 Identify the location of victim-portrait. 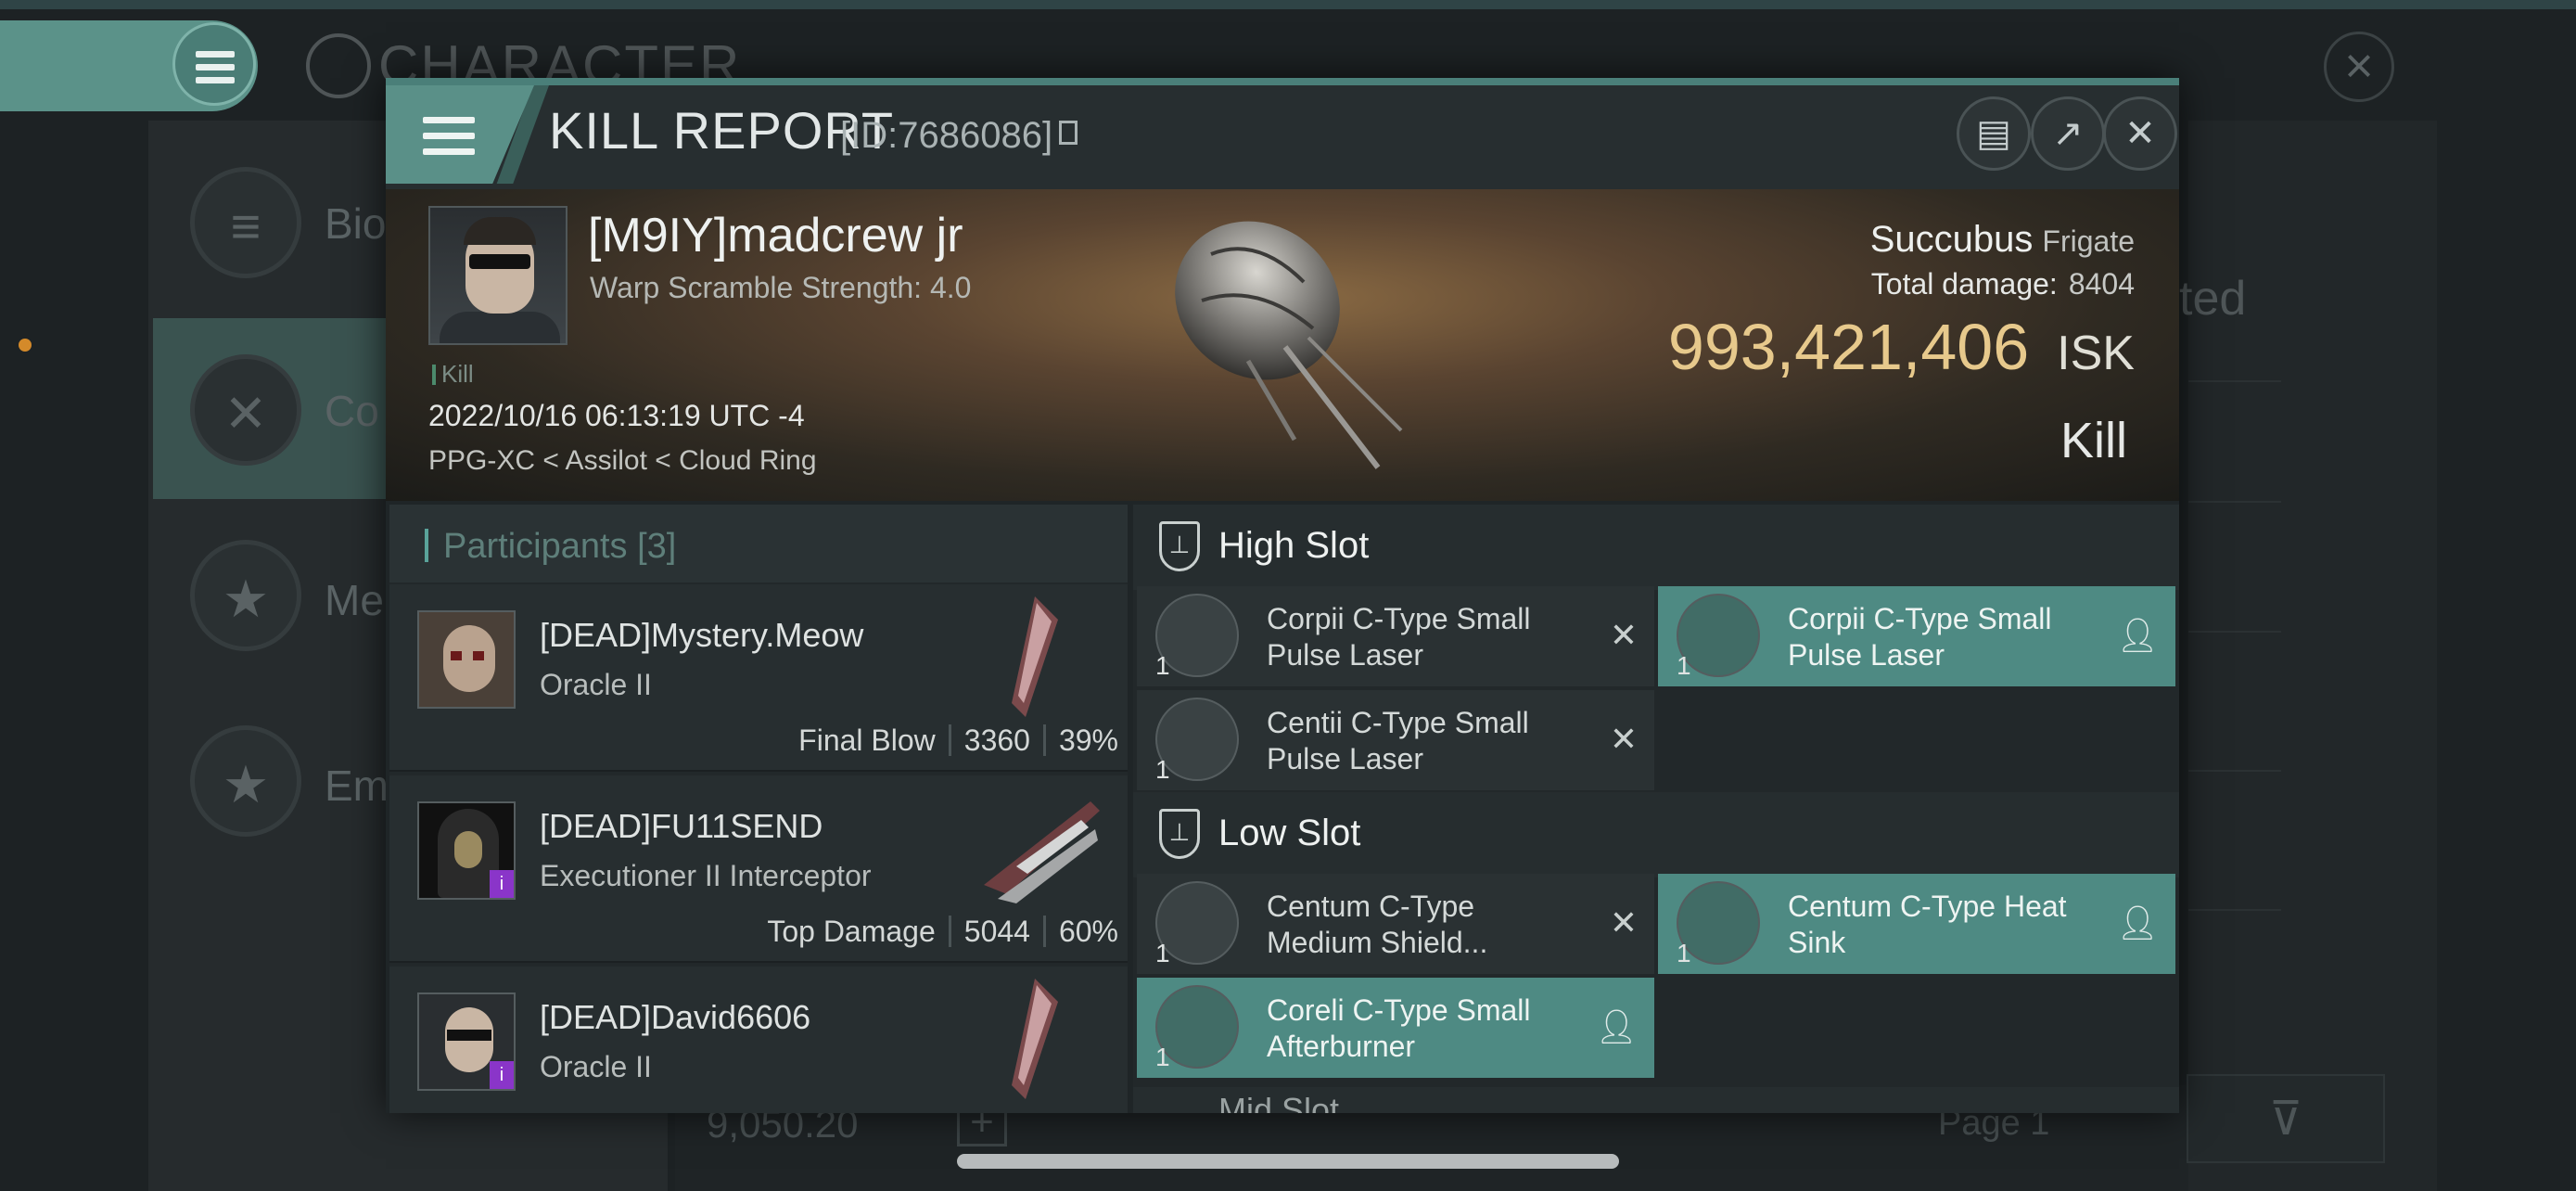
(498, 275).